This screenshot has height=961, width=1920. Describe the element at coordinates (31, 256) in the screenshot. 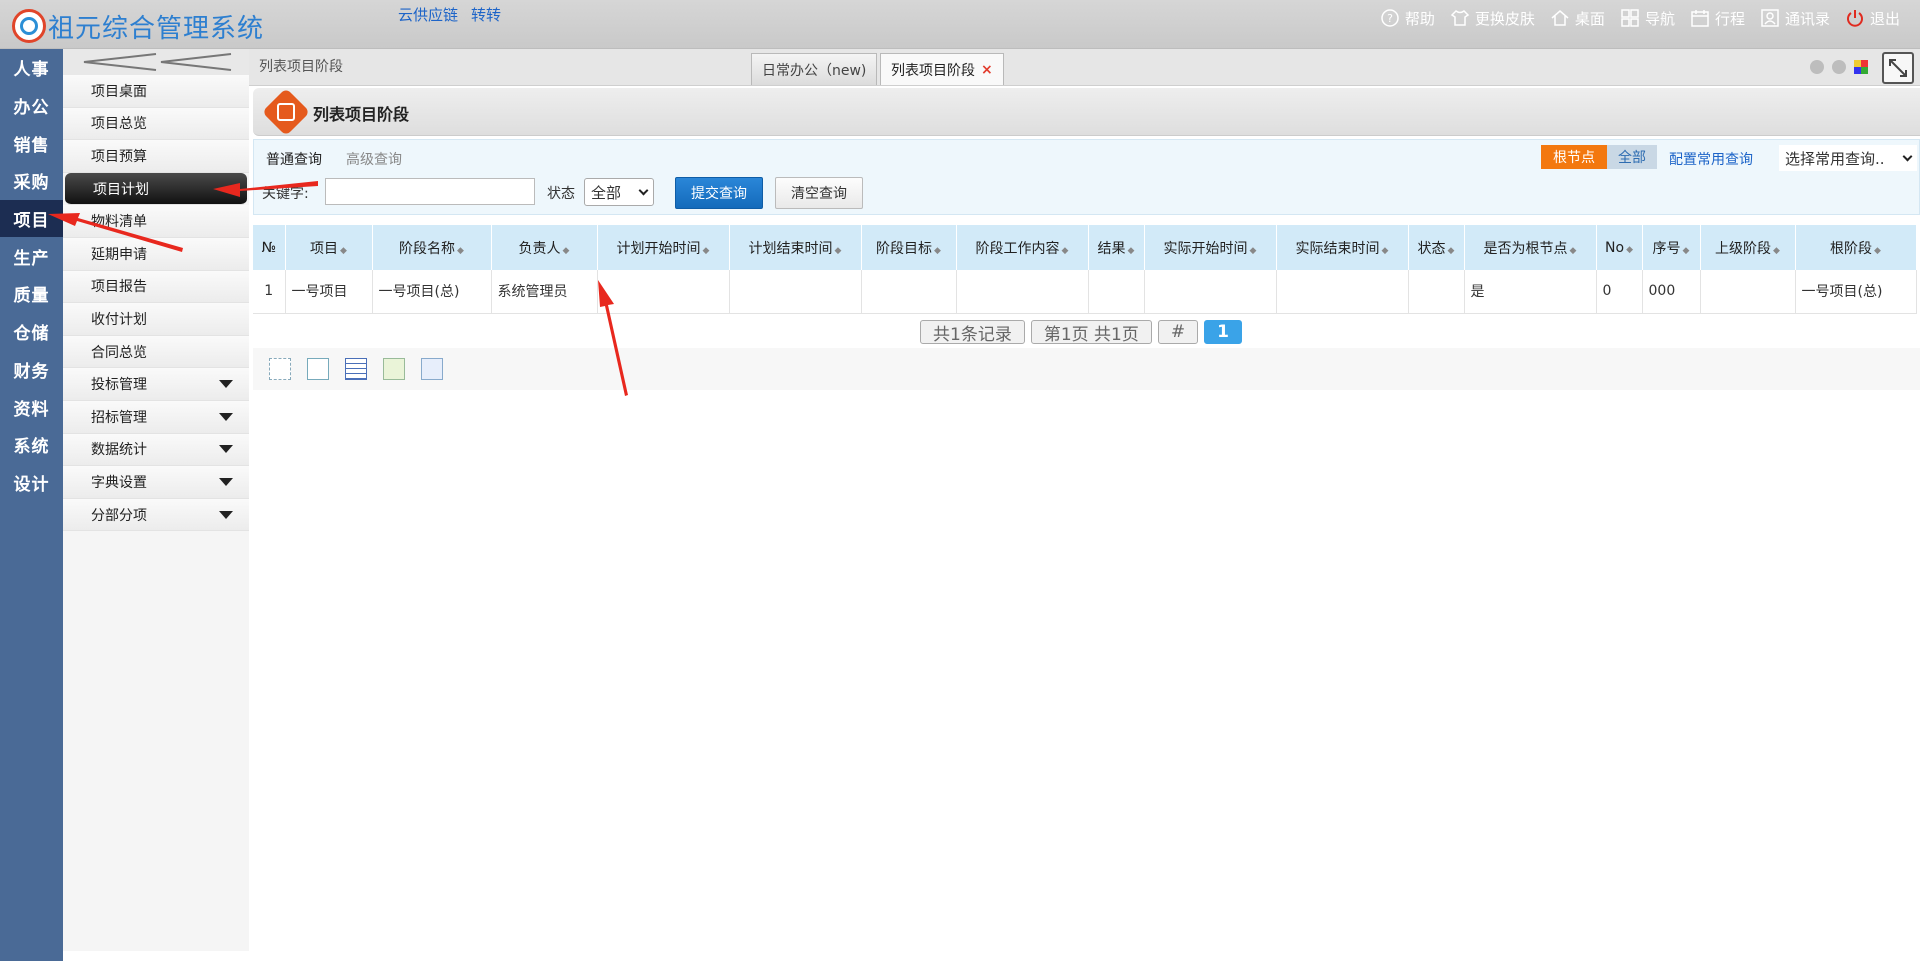

I see `nav-item-production: 生产` at that location.